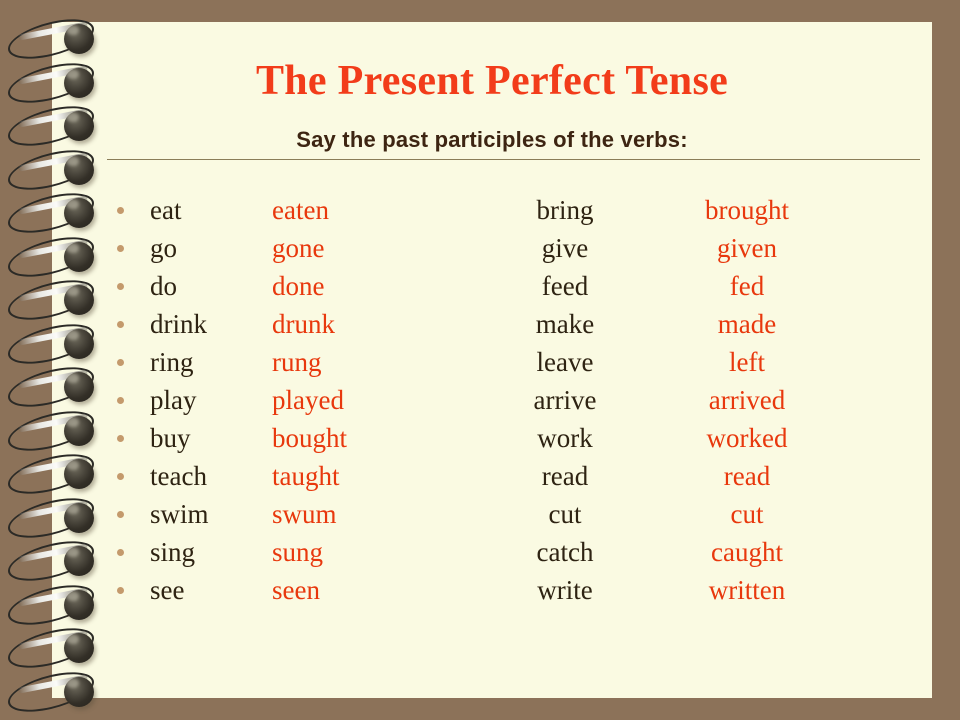  What do you see at coordinates (747, 590) in the screenshot?
I see `participle-right: written` at bounding box center [747, 590].